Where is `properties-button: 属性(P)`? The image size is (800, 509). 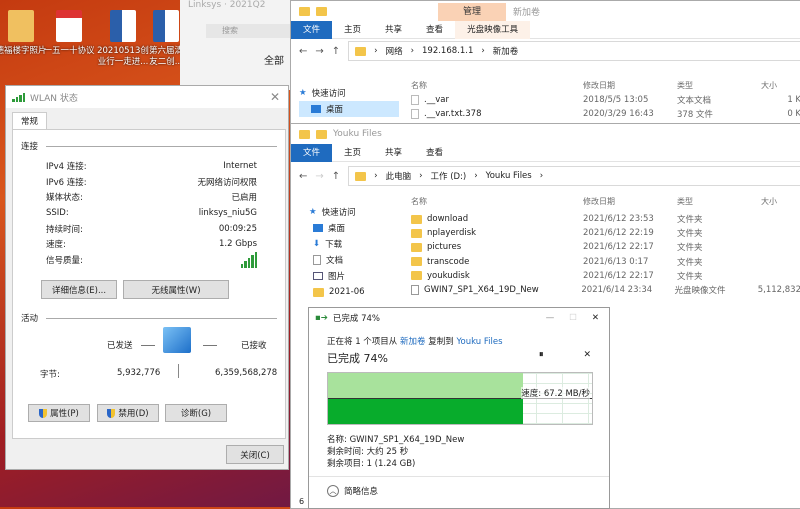 properties-button: 属性(P) is located at coordinates (59, 413).